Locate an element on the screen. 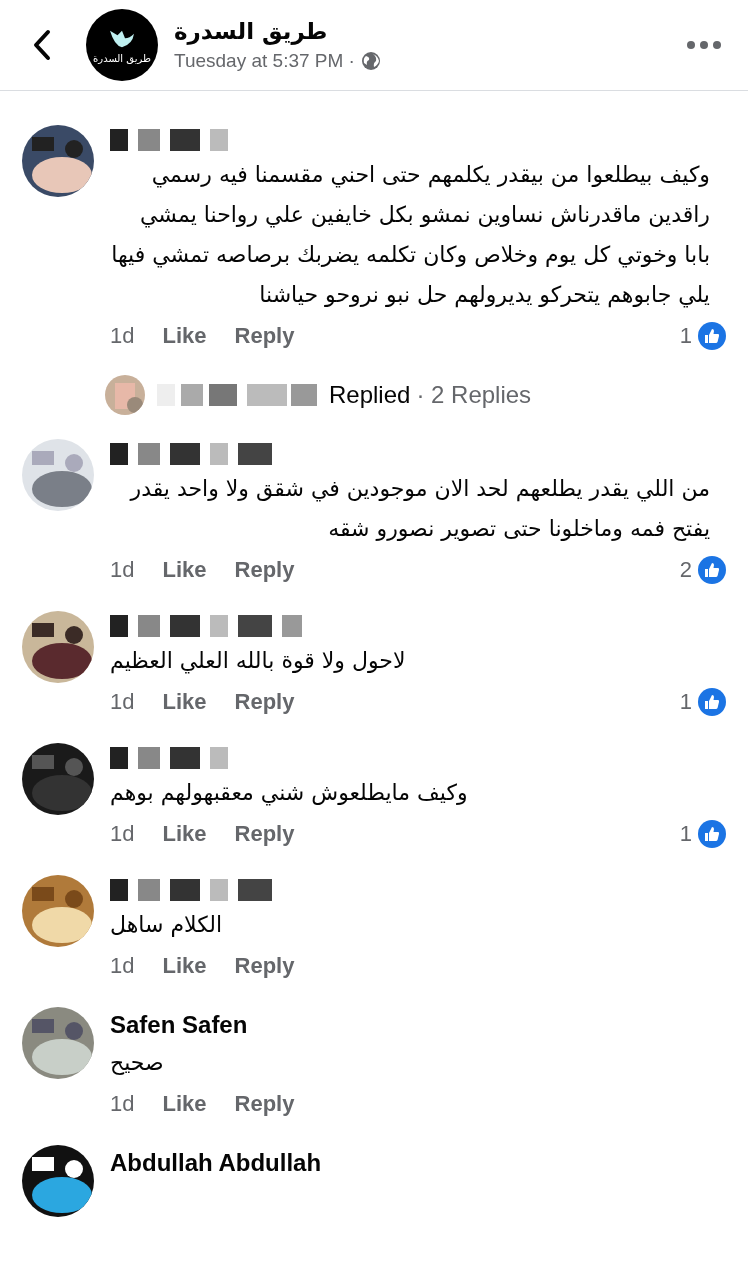 The height and width of the screenshot is (1280, 748). page-logo: طريق السدرة is located at coordinates (122, 45).